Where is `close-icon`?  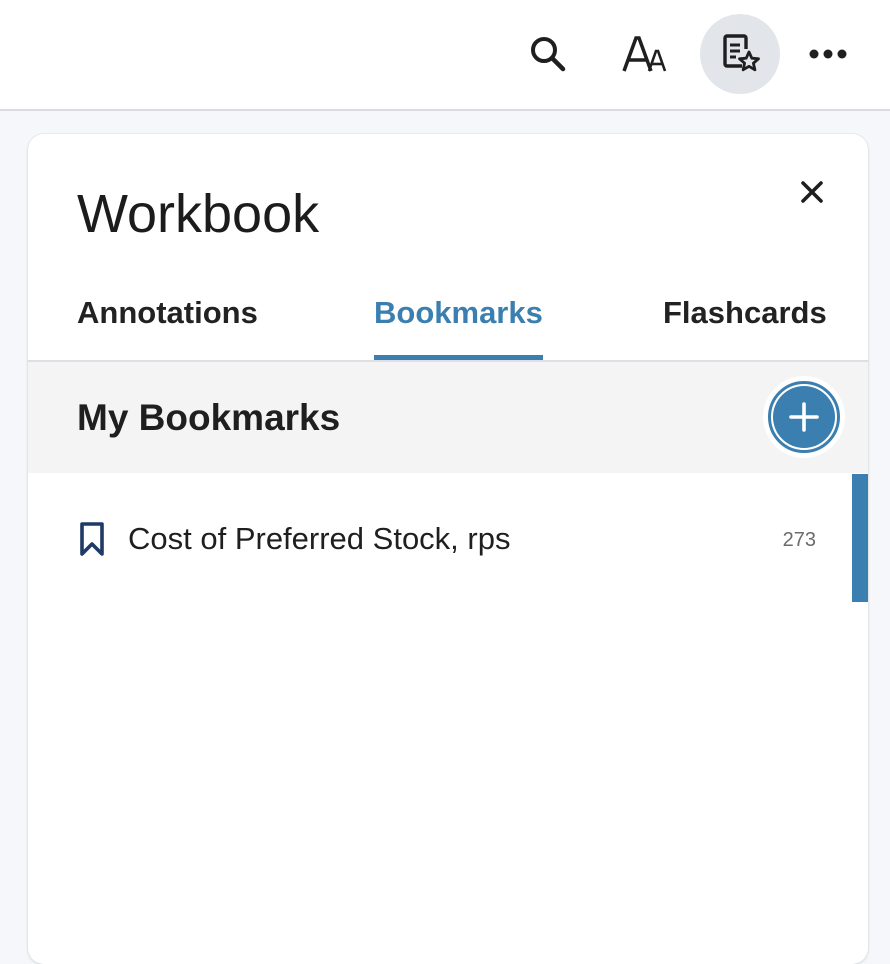 close-icon is located at coordinates (812, 192).